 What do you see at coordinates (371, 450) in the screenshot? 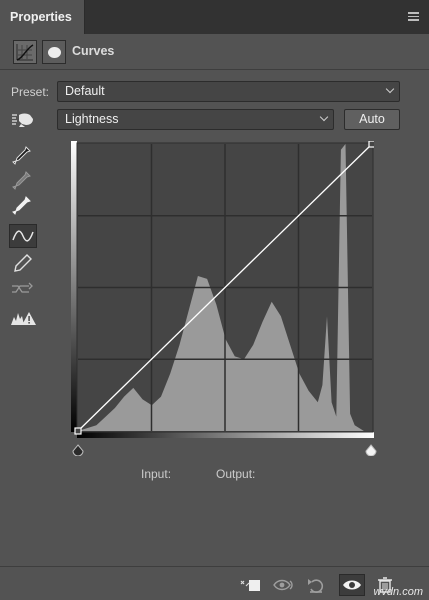
I see `white-point-slider` at bounding box center [371, 450].